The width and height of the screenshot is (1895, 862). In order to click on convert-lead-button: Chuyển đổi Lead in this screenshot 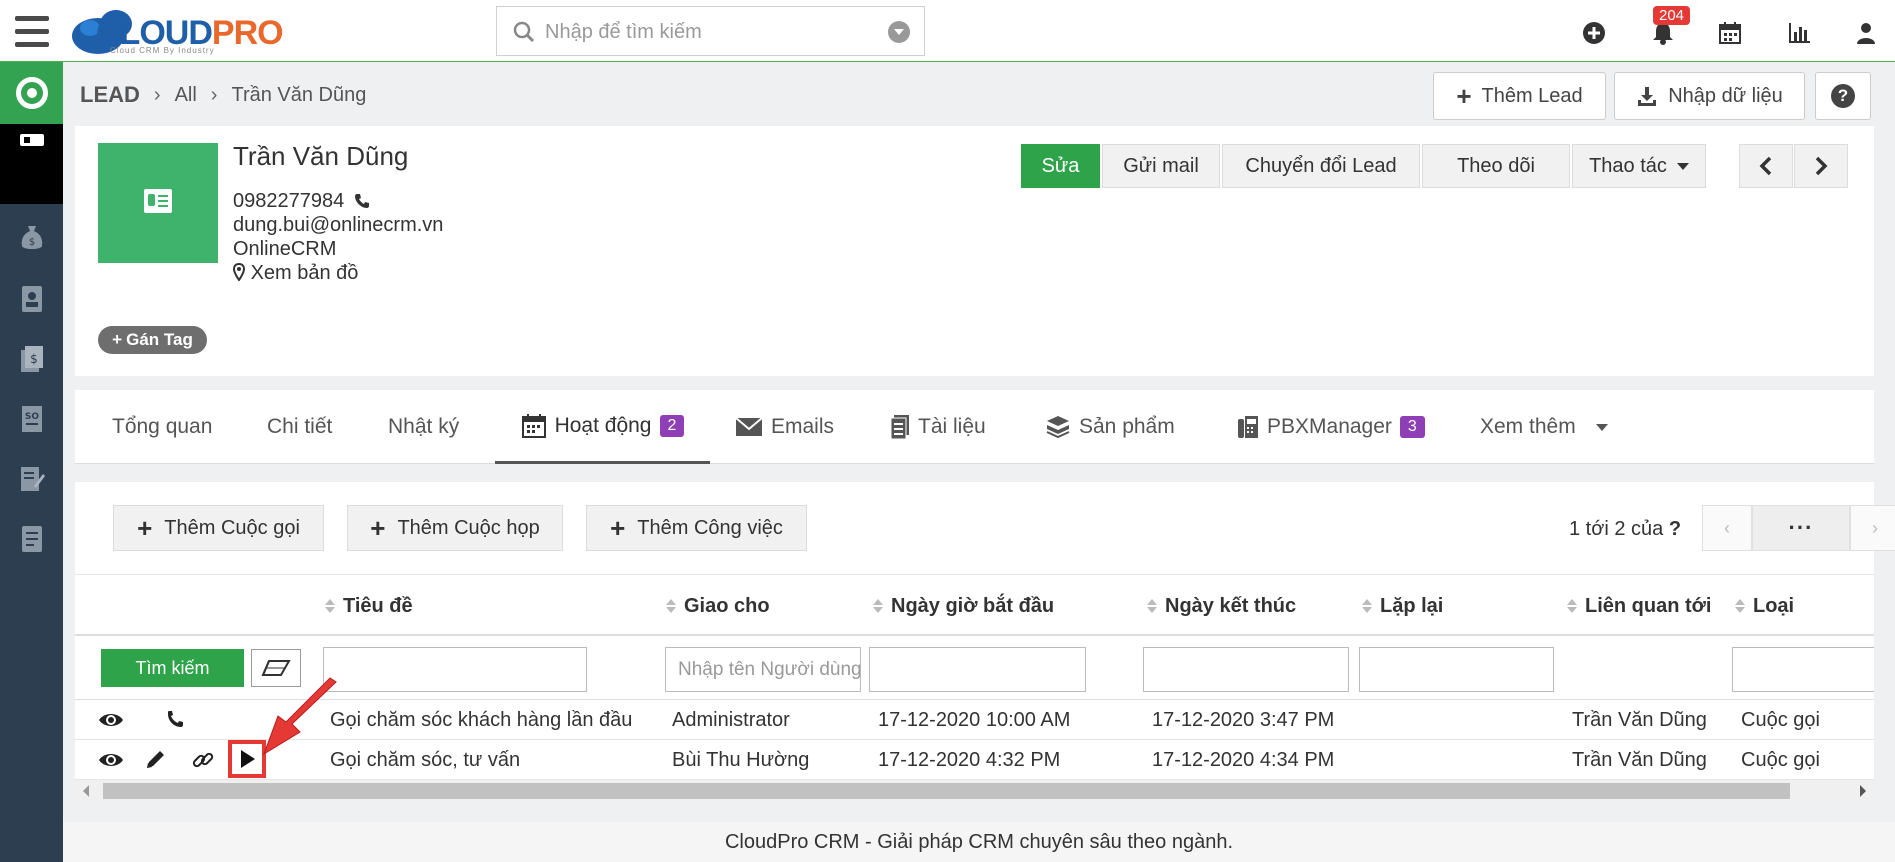, I will do `click(1321, 166)`.